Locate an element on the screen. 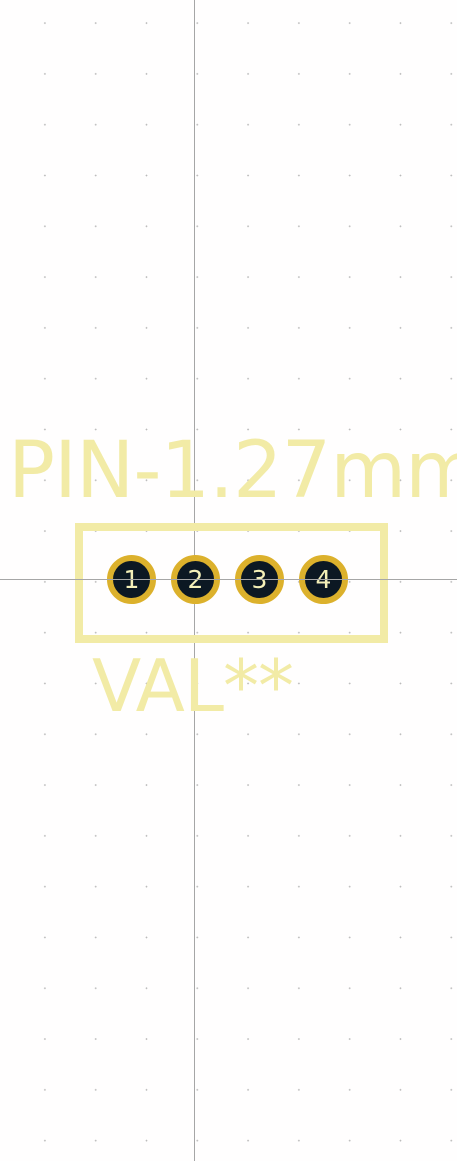 This screenshot has height=1161, width=457. footprint-reference-text: PIN-1.27mm is located at coordinates (232, 471).